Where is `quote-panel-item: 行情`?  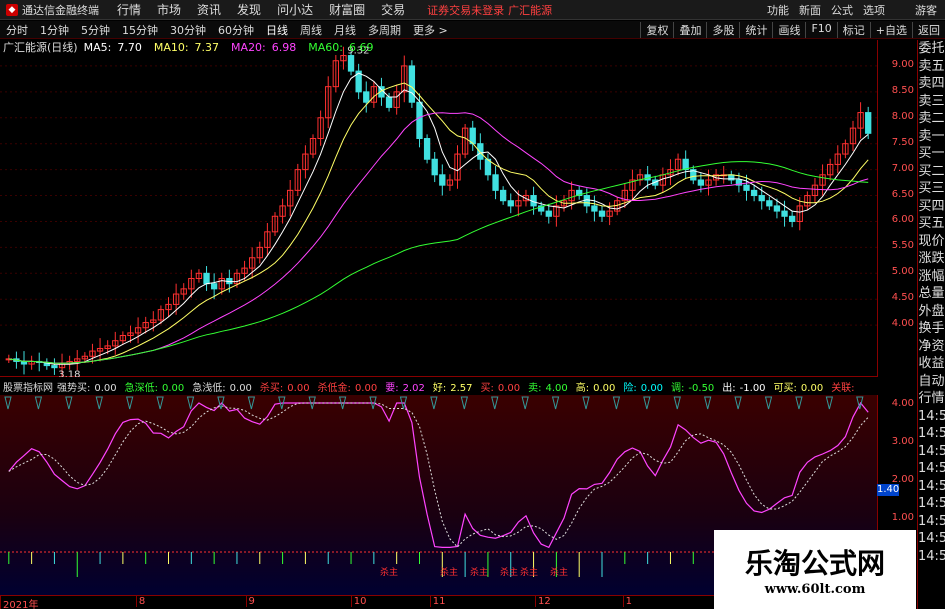 quote-panel-item: 行情 is located at coordinates (931, 399).